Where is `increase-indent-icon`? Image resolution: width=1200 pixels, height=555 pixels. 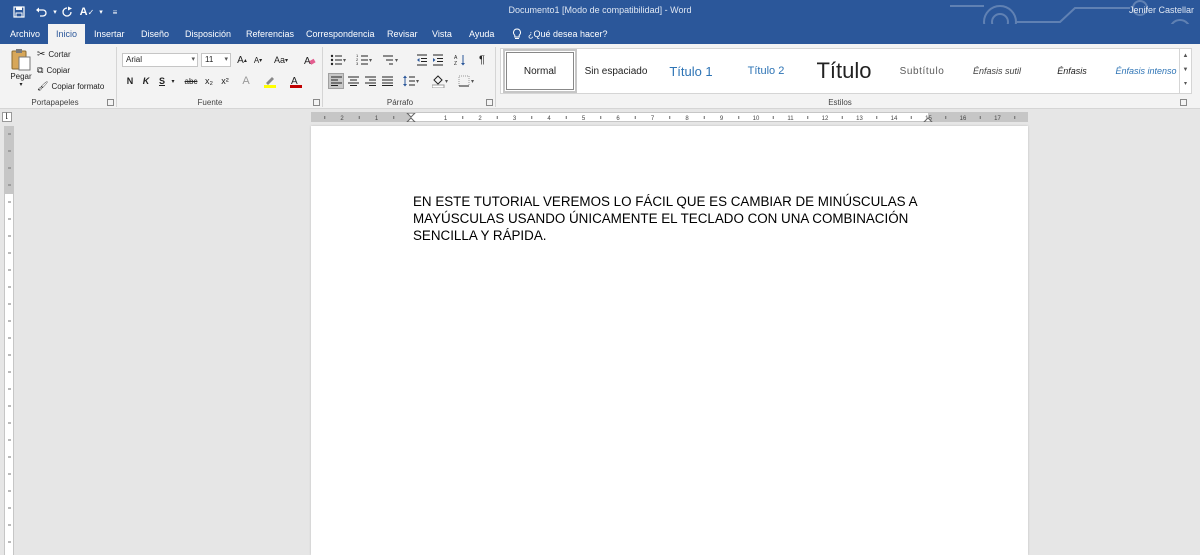 increase-indent-icon is located at coordinates (438, 60).